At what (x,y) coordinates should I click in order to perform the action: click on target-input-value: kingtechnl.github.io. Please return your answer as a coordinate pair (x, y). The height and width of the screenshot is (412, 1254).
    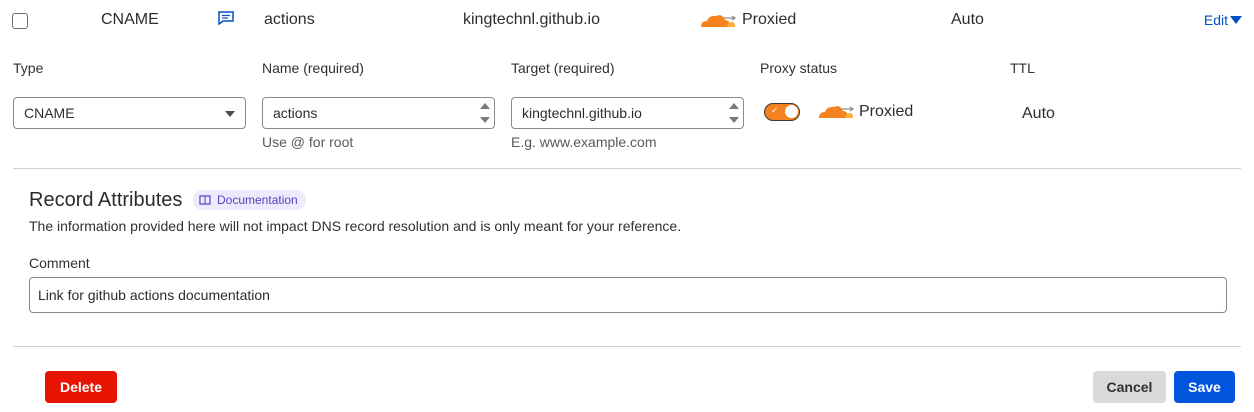
    Looking at the image, I should click on (582, 113).